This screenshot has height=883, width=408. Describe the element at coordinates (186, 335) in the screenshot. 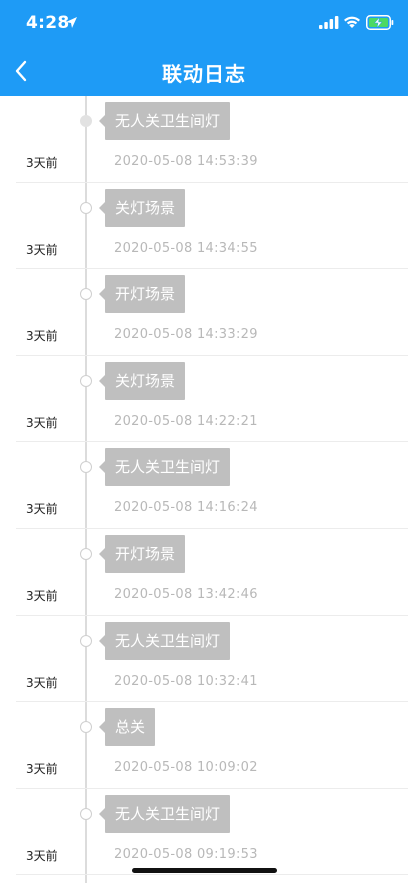

I see `timestamp: 2020-05-08 14:33:29` at that location.